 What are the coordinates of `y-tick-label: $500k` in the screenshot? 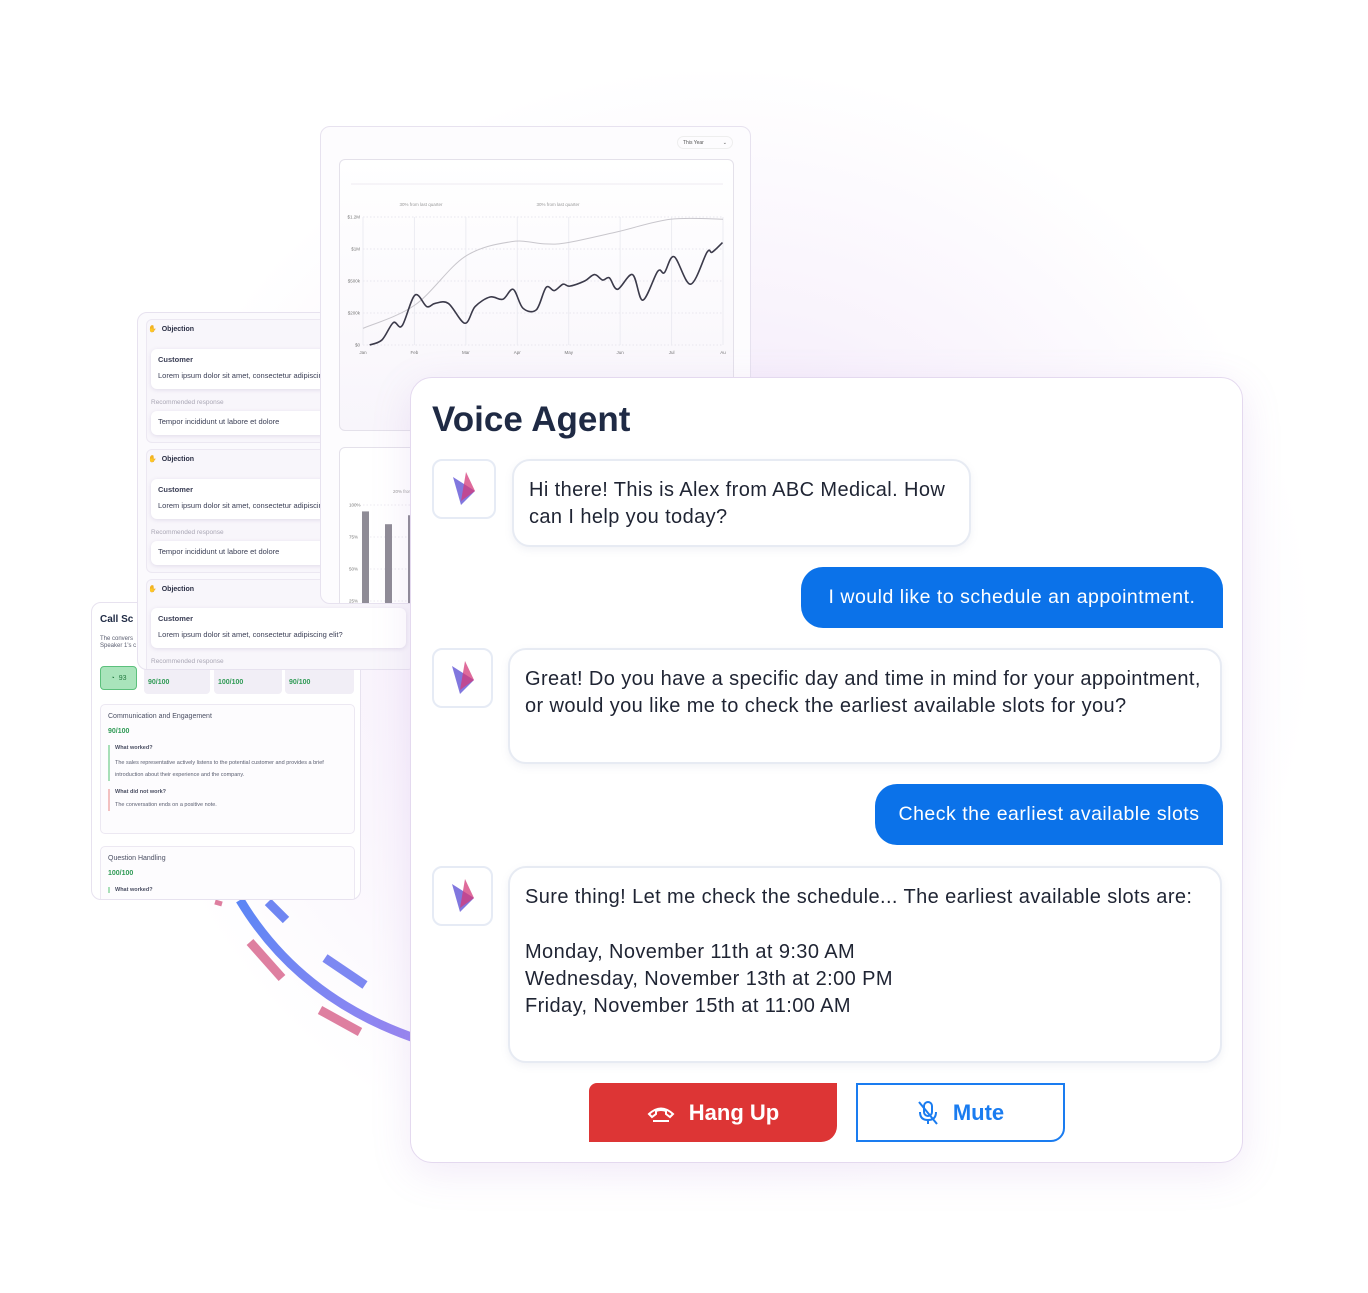 It's located at (354, 281).